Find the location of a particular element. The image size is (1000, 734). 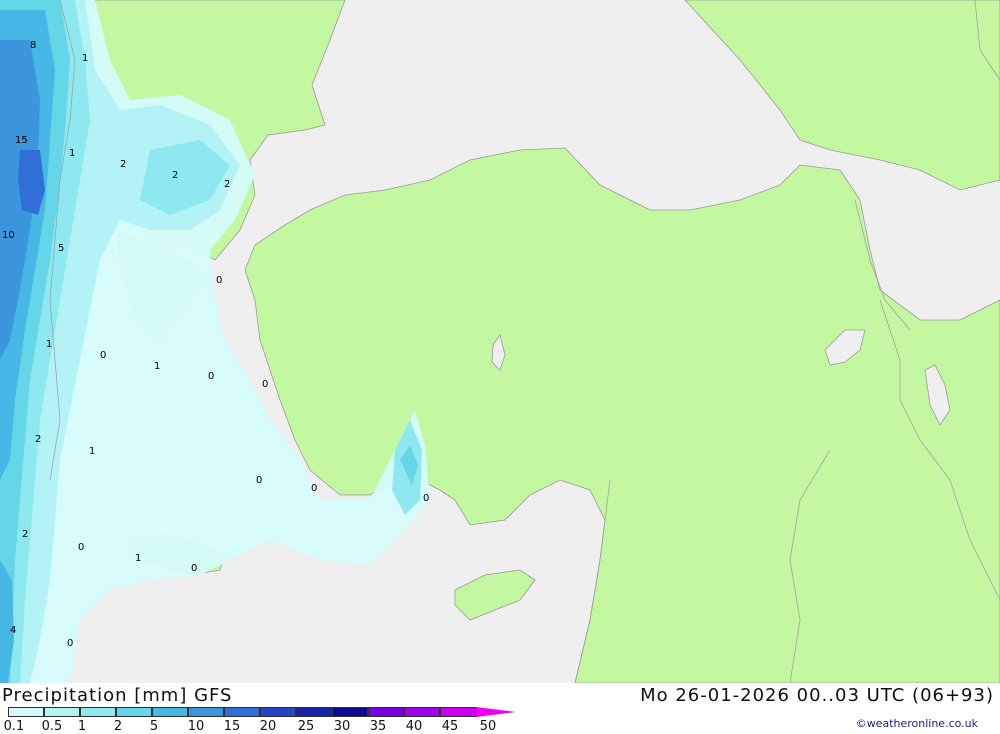

contour-label: 8 is located at coordinates (33, 45).